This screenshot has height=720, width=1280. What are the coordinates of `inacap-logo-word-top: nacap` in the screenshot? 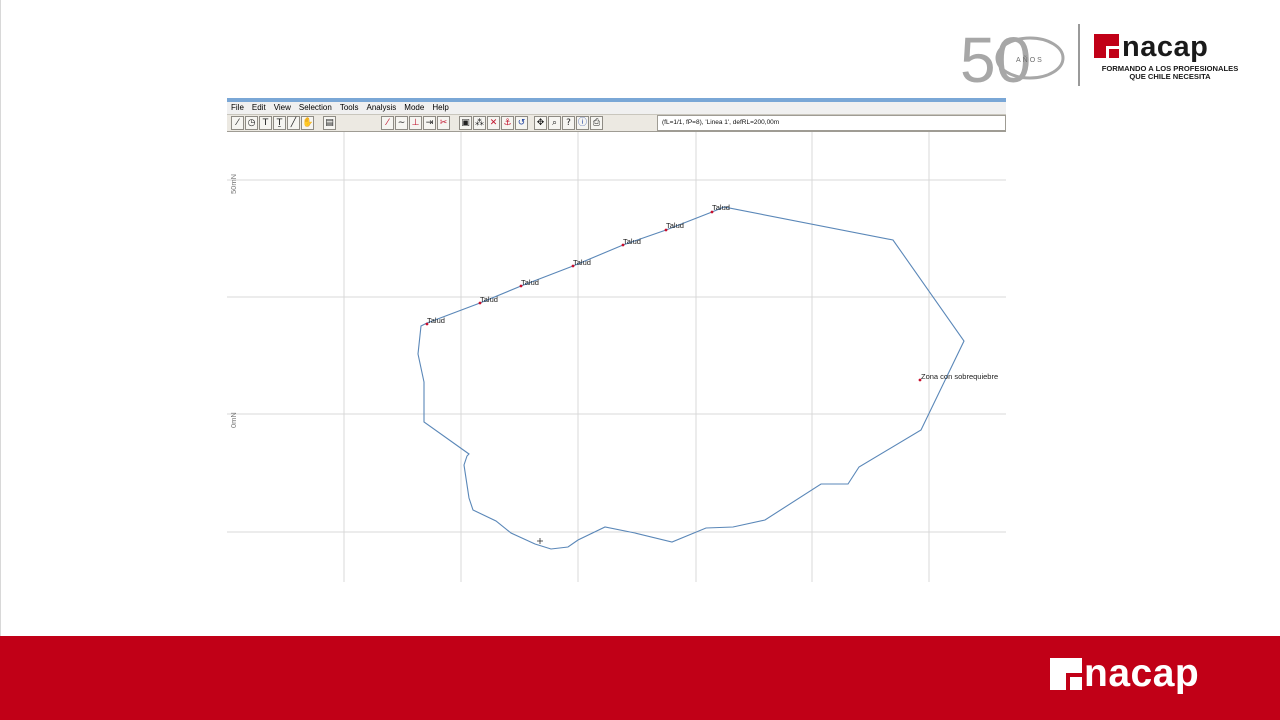 It's located at (1165, 47).